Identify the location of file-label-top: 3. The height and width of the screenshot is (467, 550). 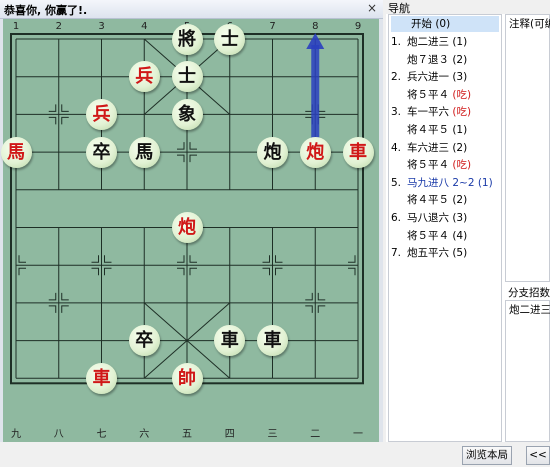
(101, 26).